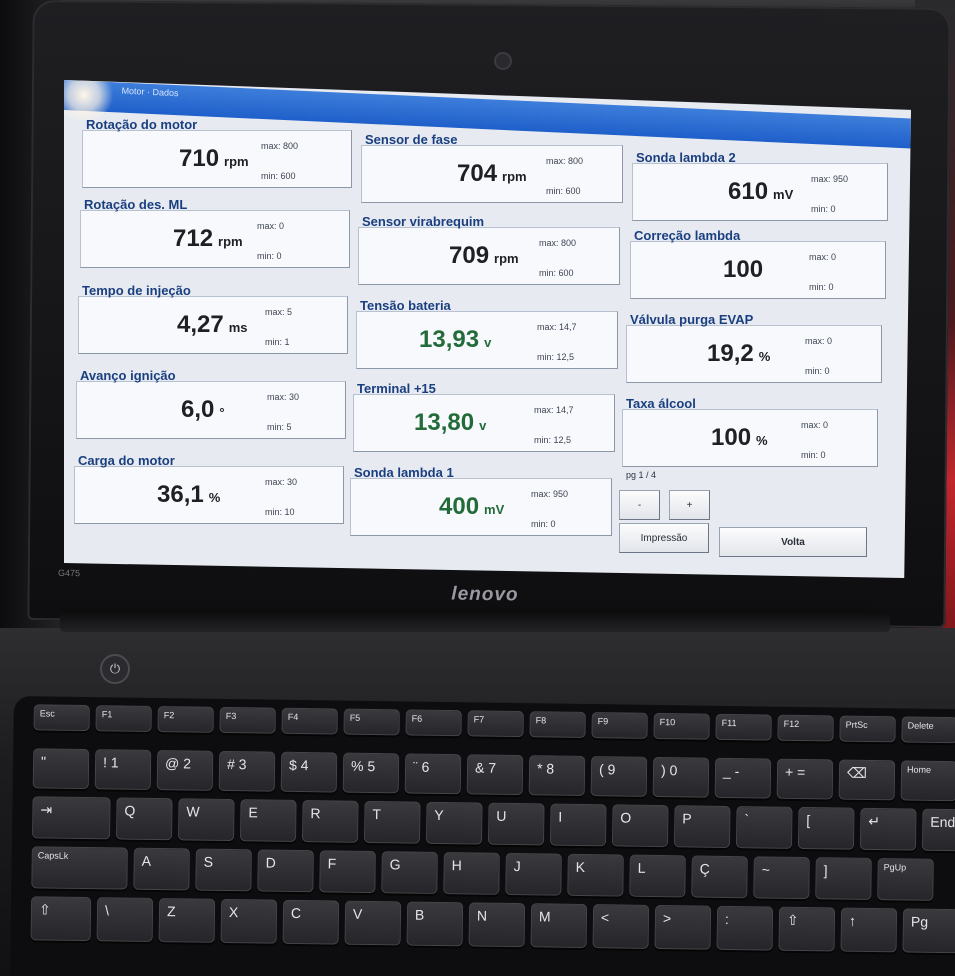  What do you see at coordinates (621, 926) in the screenshot?
I see `key-4-9: <` at bounding box center [621, 926].